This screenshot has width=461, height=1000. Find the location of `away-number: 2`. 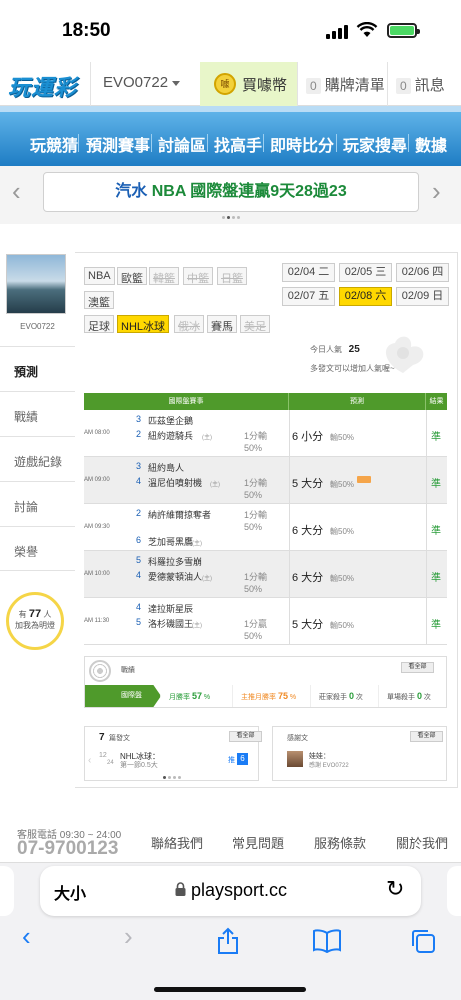

away-number: 2 is located at coordinates (139, 513).